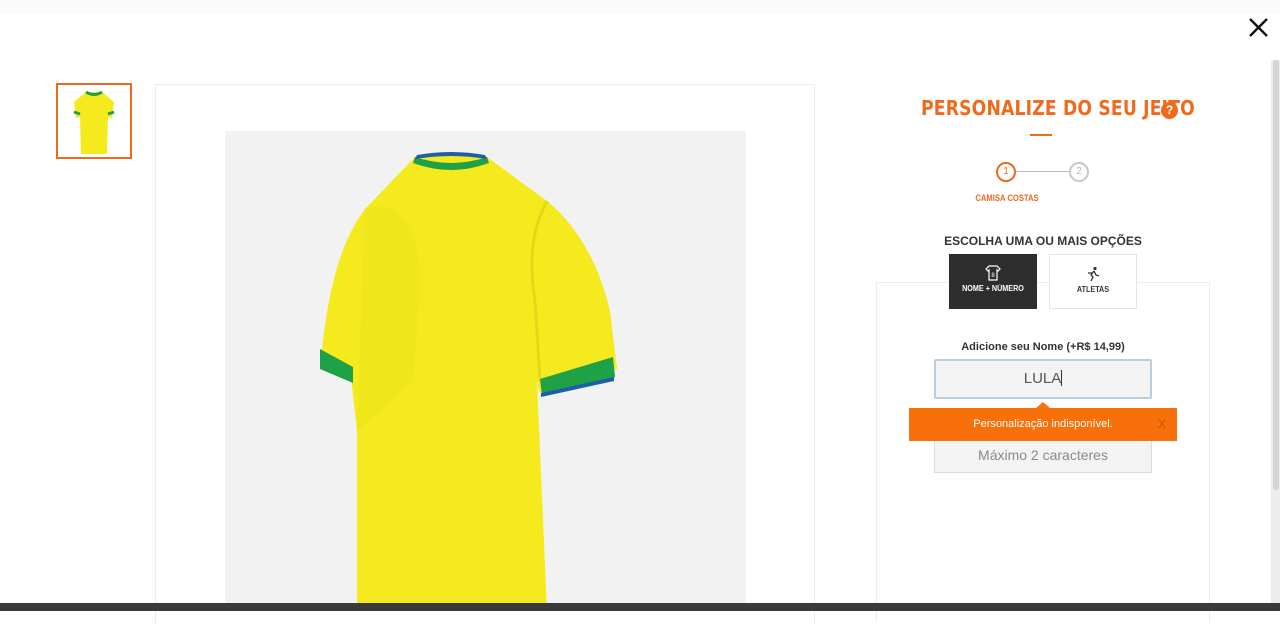 This screenshot has width=1280, height=624. Describe the element at coordinates (1093, 289) in the screenshot. I see `option-atletas-label: ATLETAS` at that location.